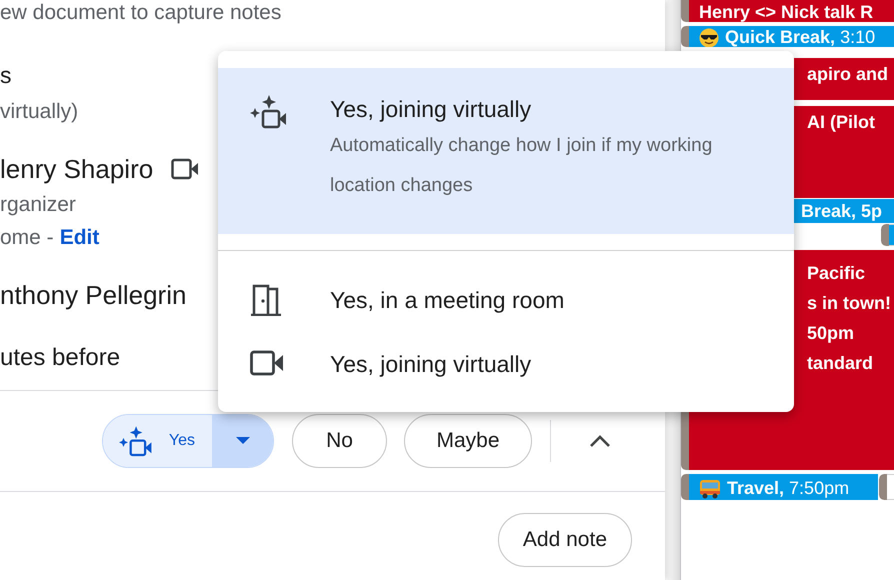  What do you see at coordinates (841, 122) in the screenshot?
I see `event-title: AI (Pilot` at bounding box center [841, 122].